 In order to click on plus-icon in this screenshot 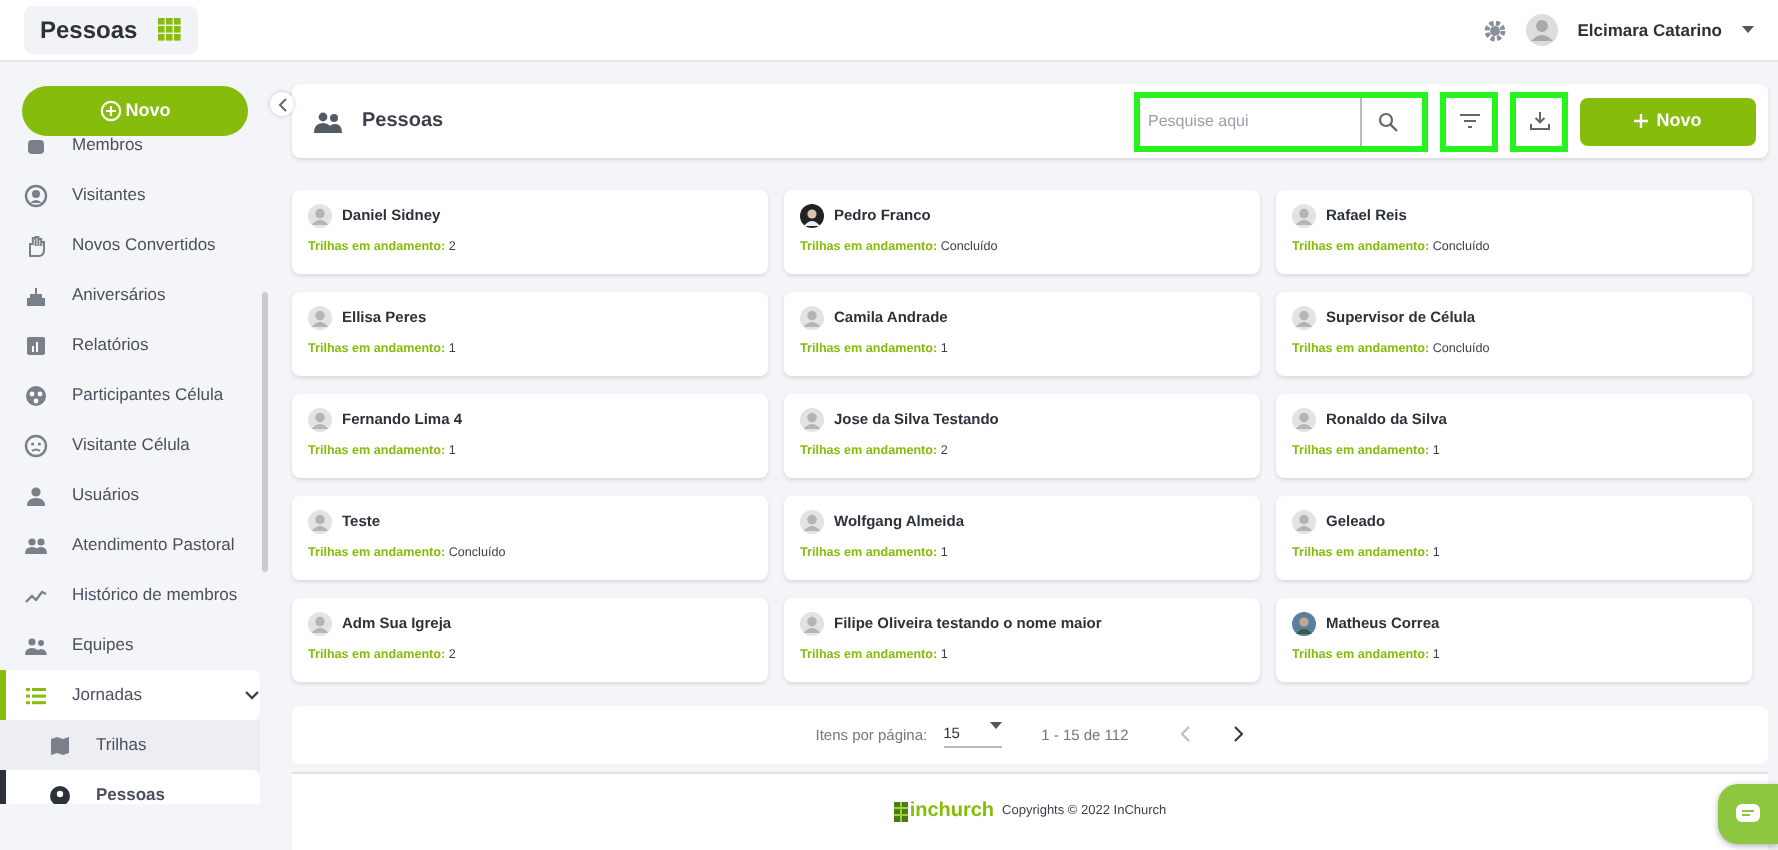, I will do `click(1641, 121)`.